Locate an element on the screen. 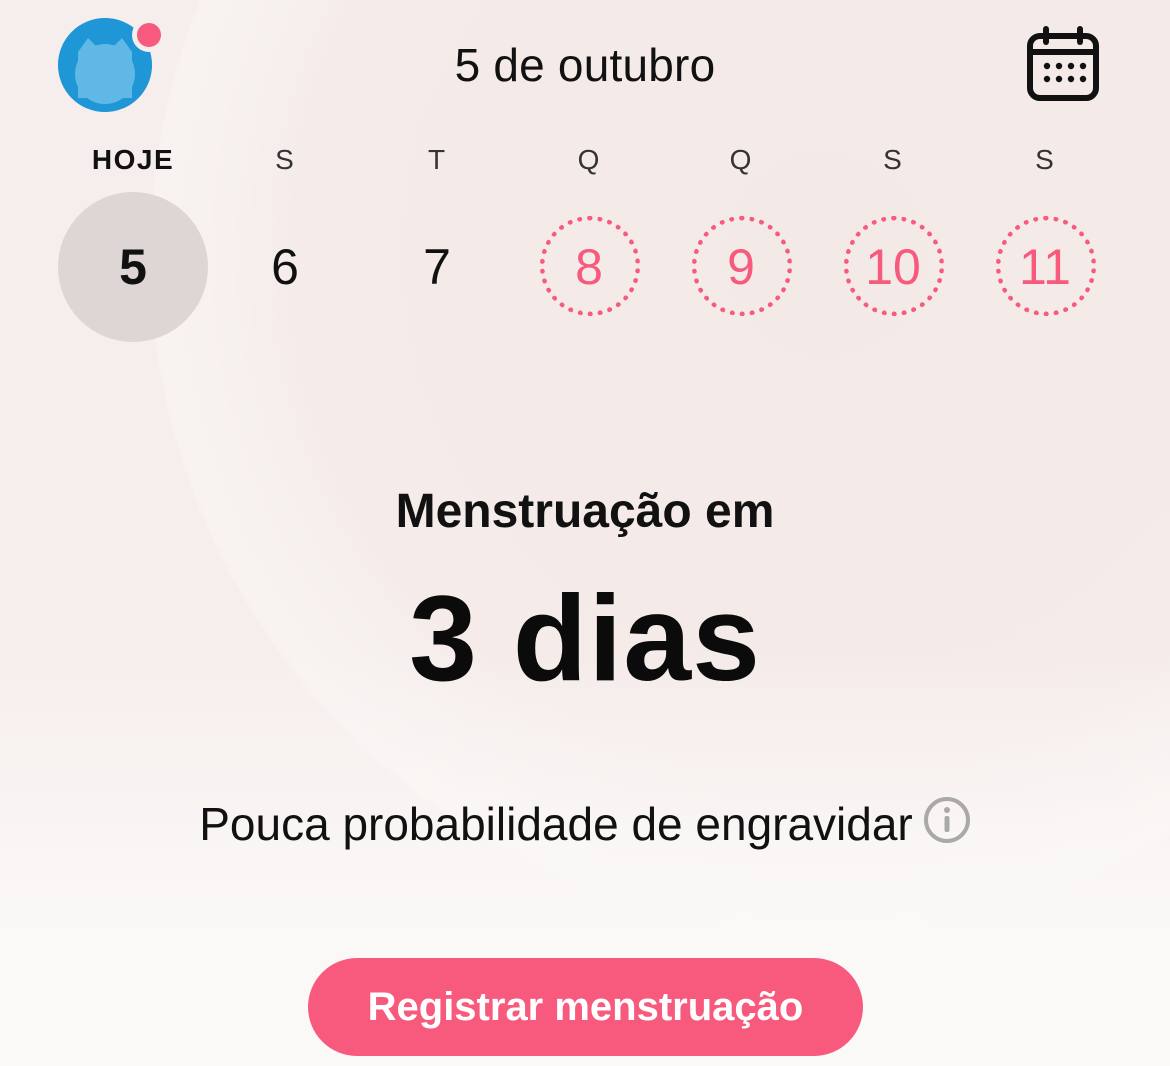 The height and width of the screenshot is (1066, 1170). day-9: Q 9 is located at coordinates (741, 245).